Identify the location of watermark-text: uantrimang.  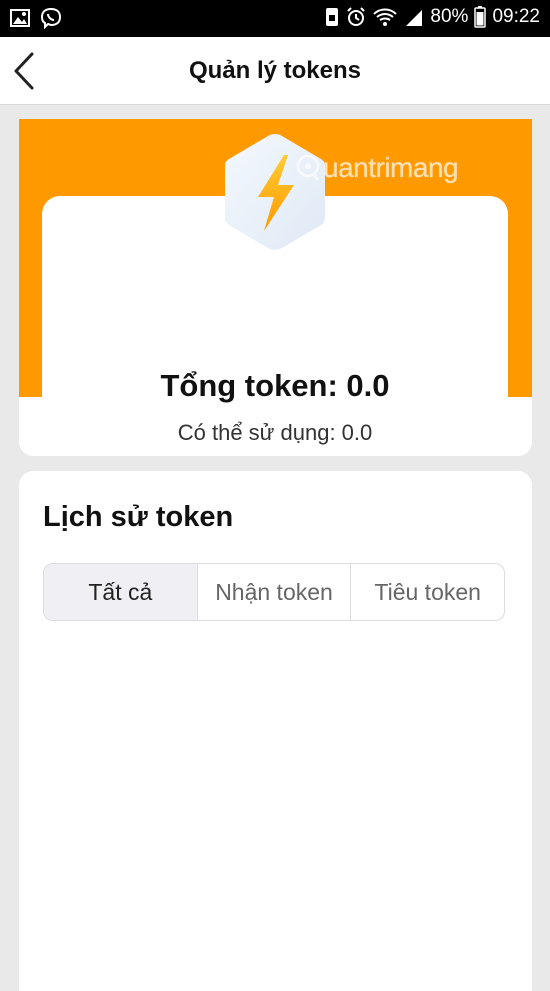
(391, 167).